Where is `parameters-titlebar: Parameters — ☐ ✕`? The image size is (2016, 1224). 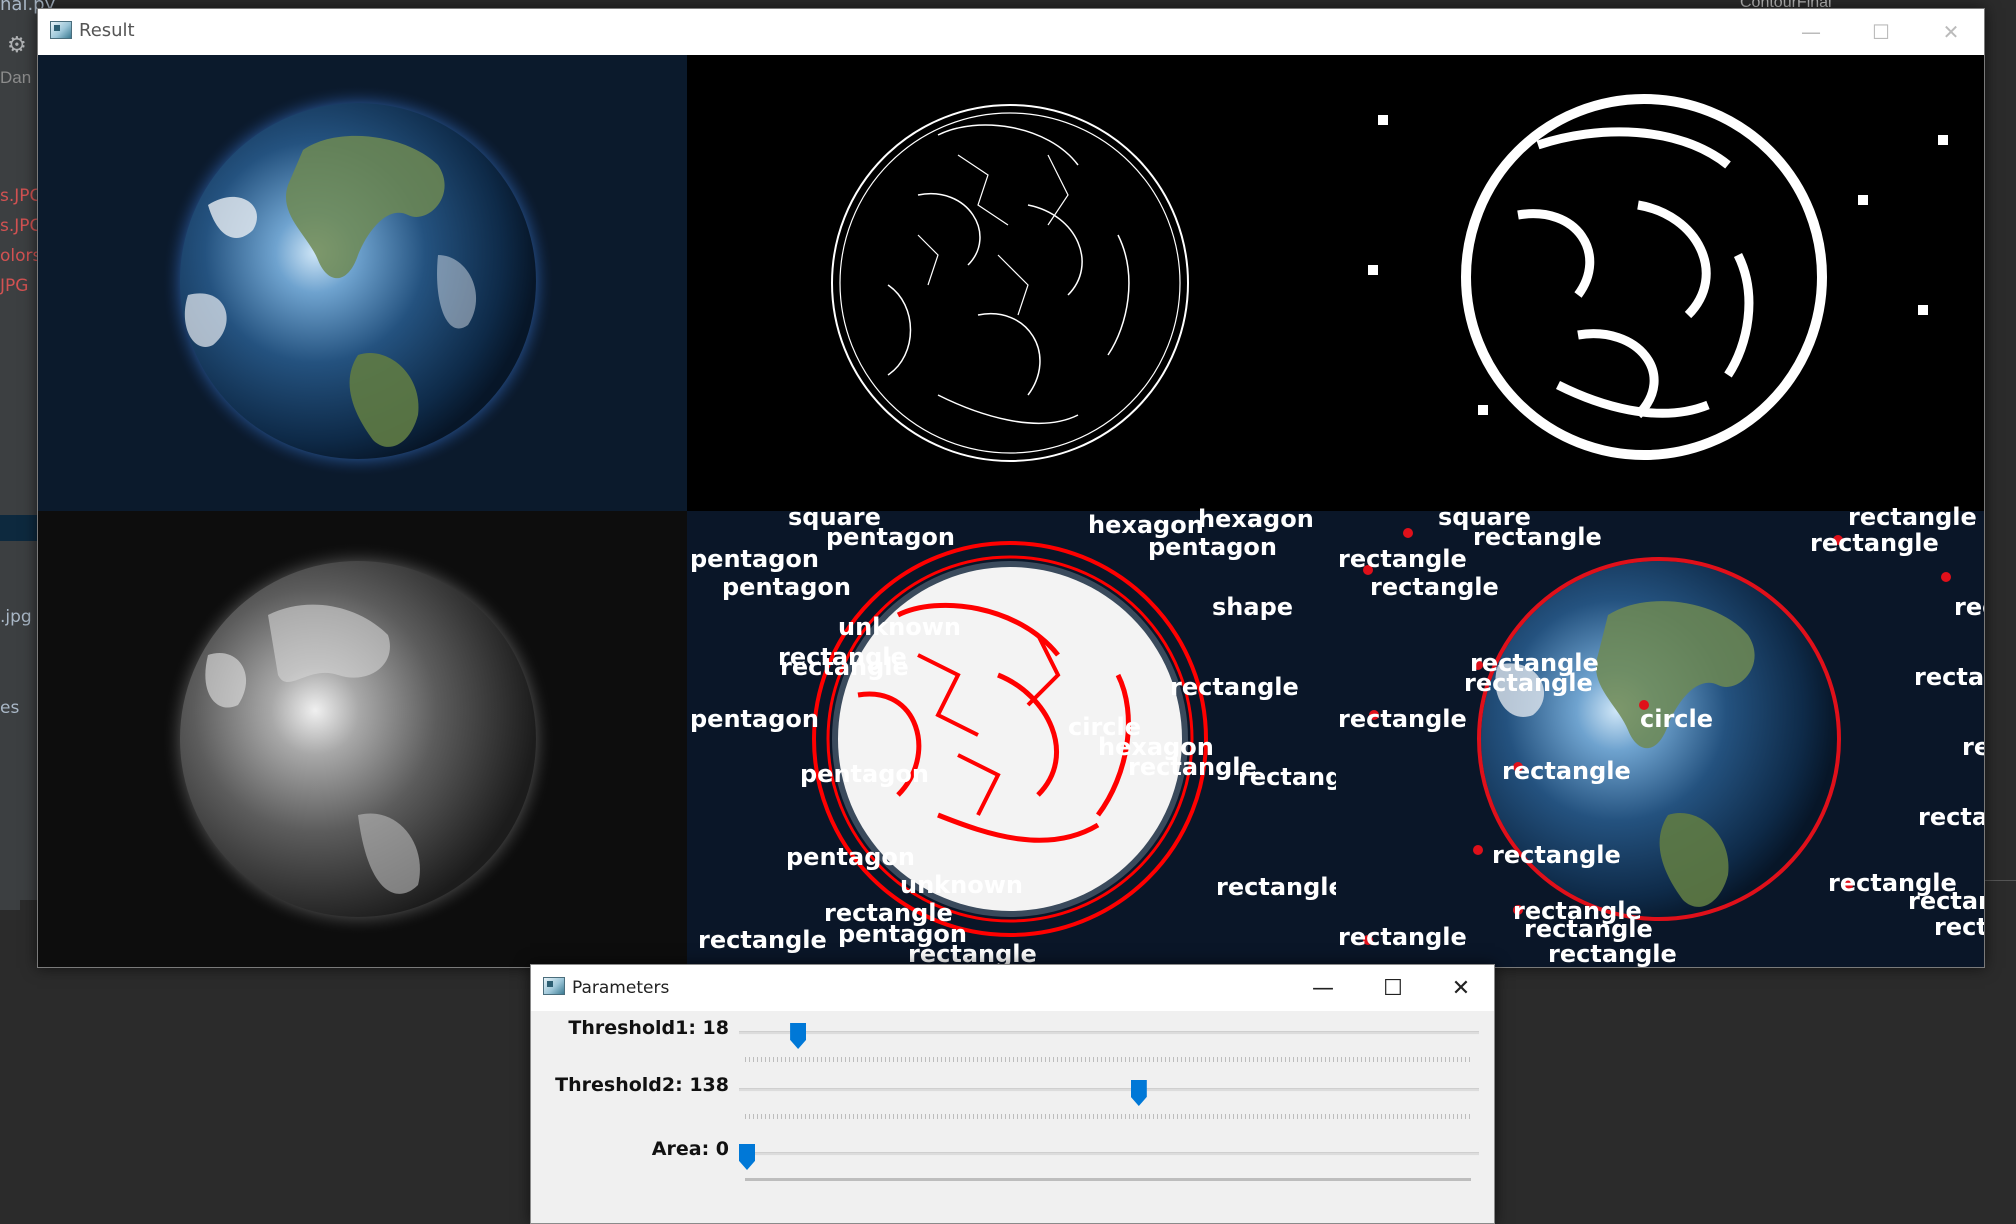 parameters-titlebar: Parameters — ☐ ✕ is located at coordinates (1012, 988).